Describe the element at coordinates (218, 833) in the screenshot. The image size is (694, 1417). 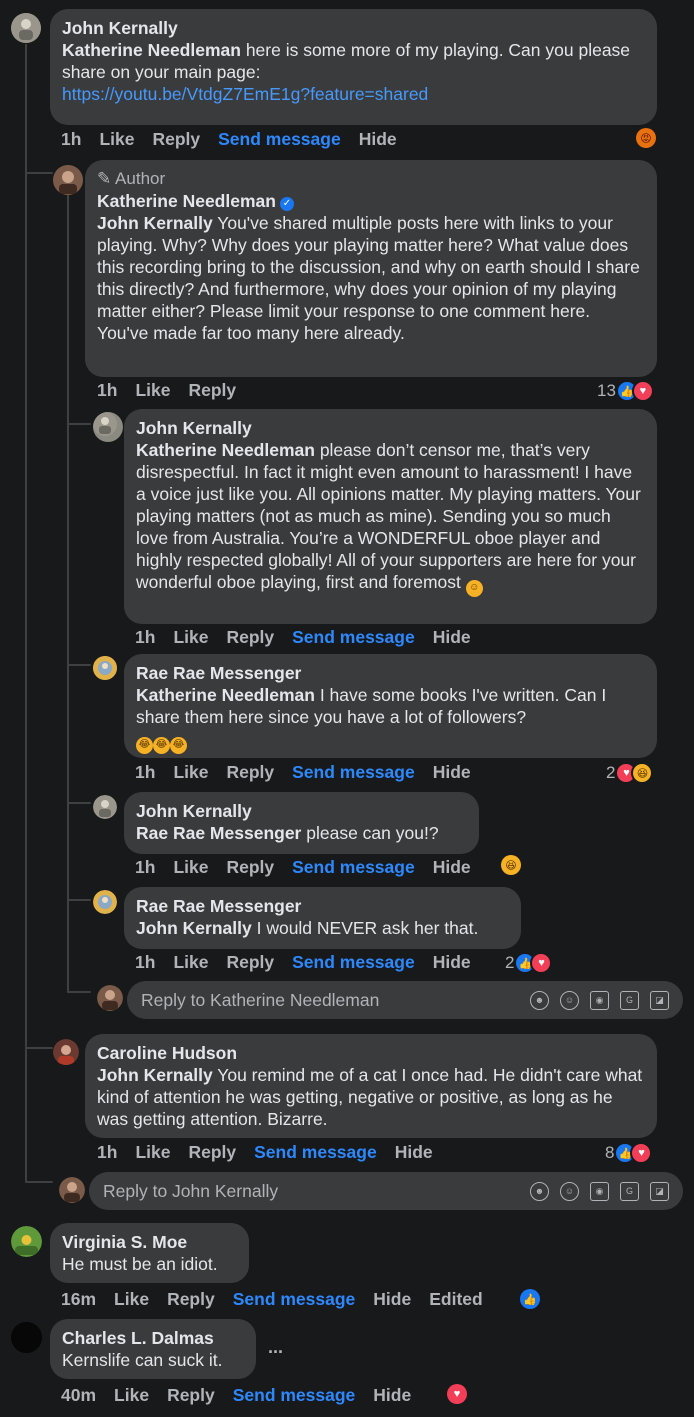
I see `mention-link: Rae Rae Messenger` at that location.